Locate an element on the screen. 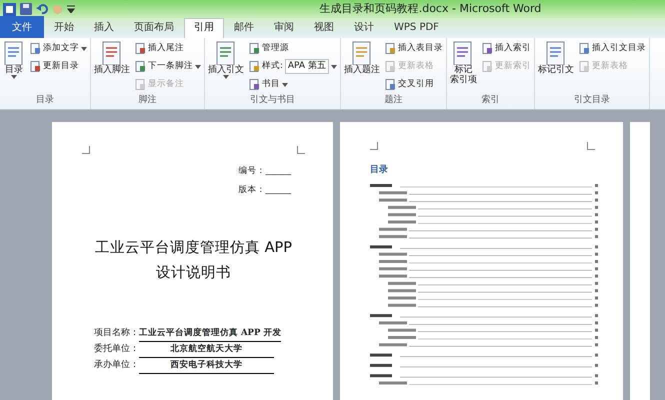 The width and height of the screenshot is (665, 400). group-label: 题注 is located at coordinates (393, 100).